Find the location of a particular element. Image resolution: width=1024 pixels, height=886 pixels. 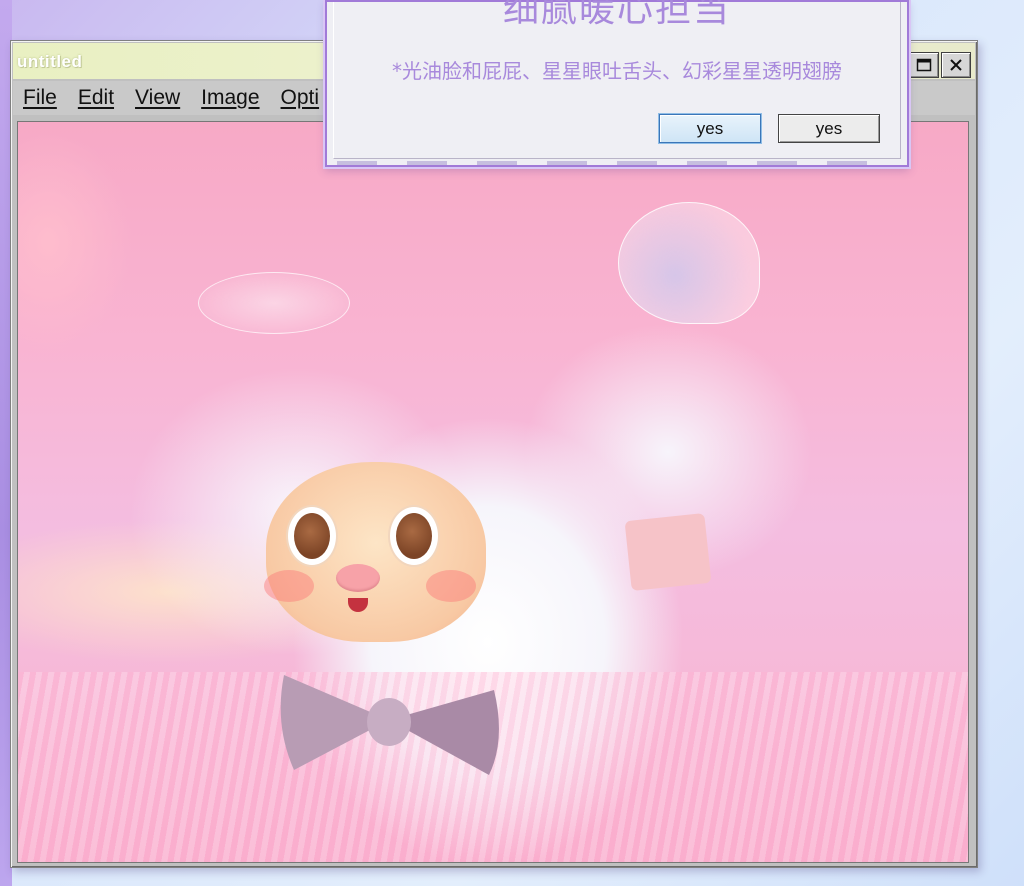

menu-file: File is located at coordinates (40, 98).